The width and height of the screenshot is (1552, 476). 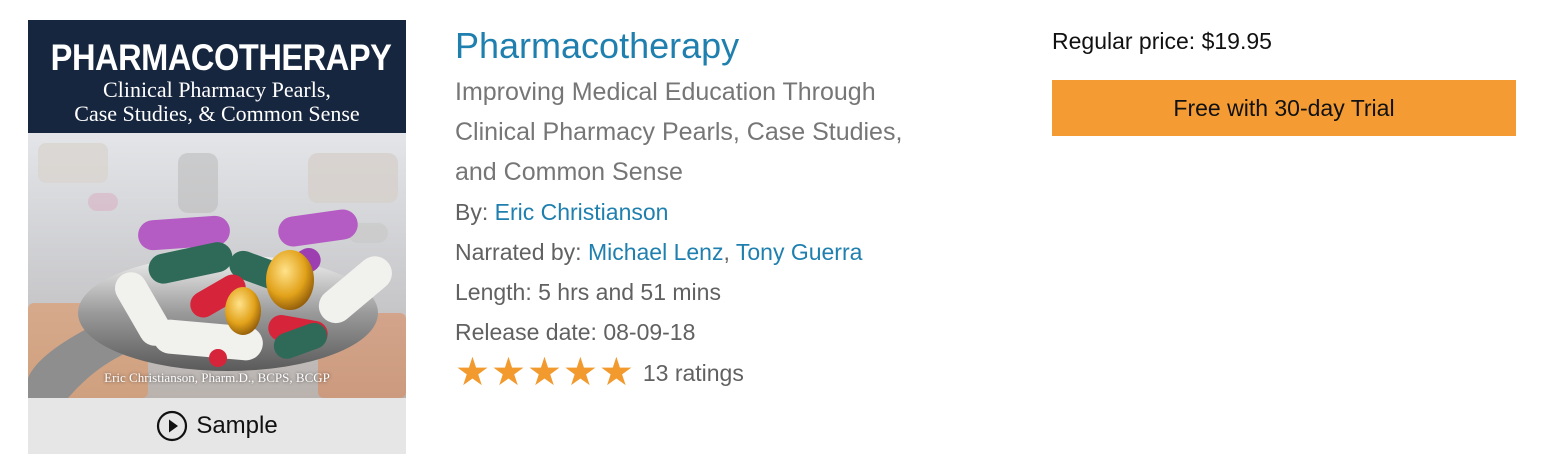 I want to click on author-line: By: Eric Christianson, so click(x=735, y=212).